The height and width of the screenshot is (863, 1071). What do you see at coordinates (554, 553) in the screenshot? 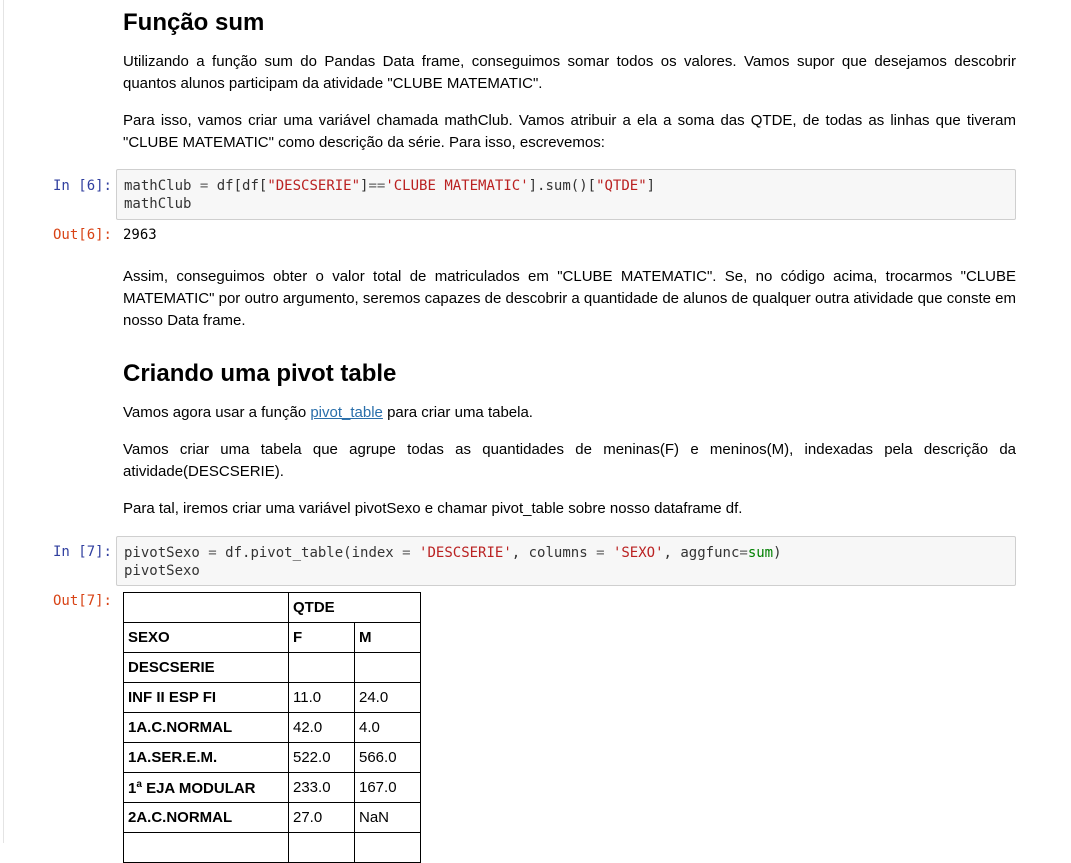
I see `code-token: , columns` at bounding box center [554, 553].